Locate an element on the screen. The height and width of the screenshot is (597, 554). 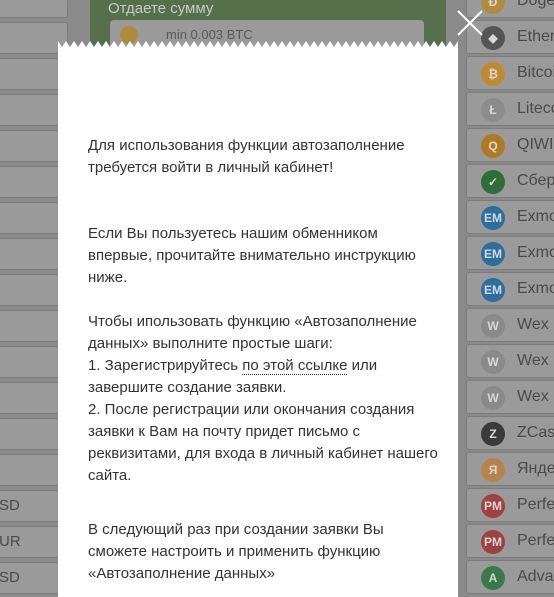
qiwi-icon: Q is located at coordinates (493, 146).